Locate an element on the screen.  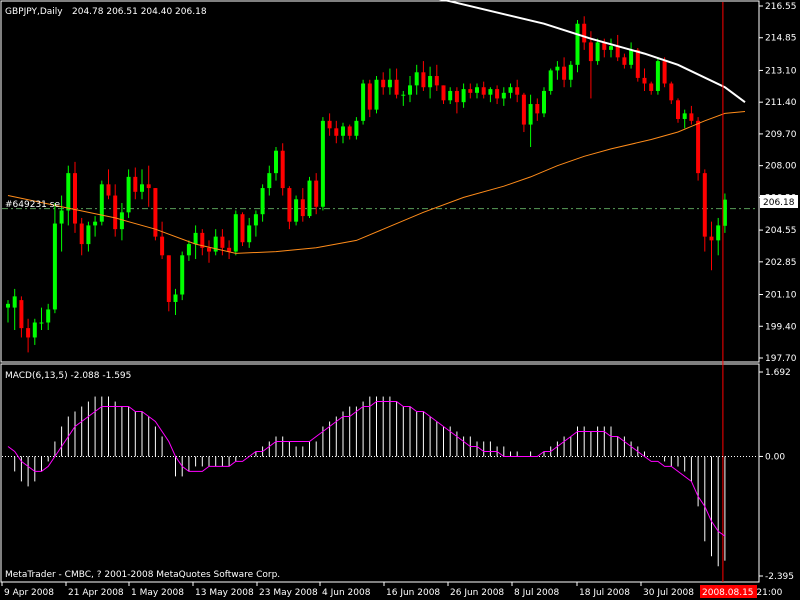
price-tick-label: 204.55 is located at coordinates (781, 231).